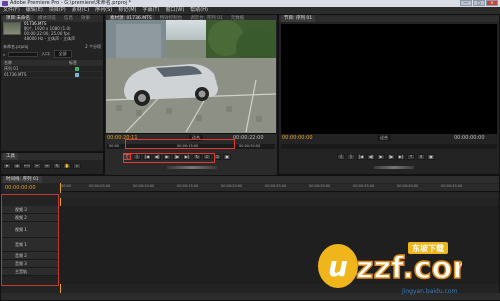 This screenshot has width=500, height=301. What do you see at coordinates (37, 166) in the screenshot?
I see `razor-tool-icon: ✂` at bounding box center [37, 166].